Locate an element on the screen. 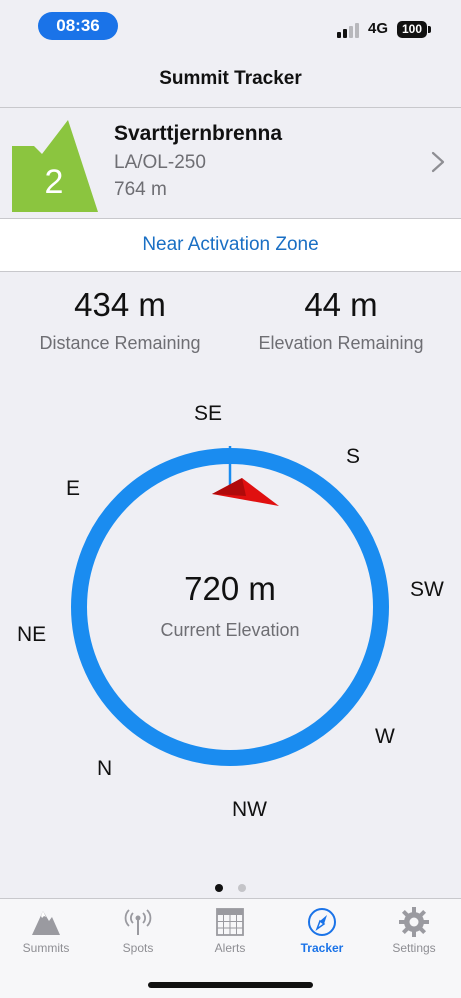 This screenshot has width=461, height=998. mountain-icon is located at coordinates (46, 923).